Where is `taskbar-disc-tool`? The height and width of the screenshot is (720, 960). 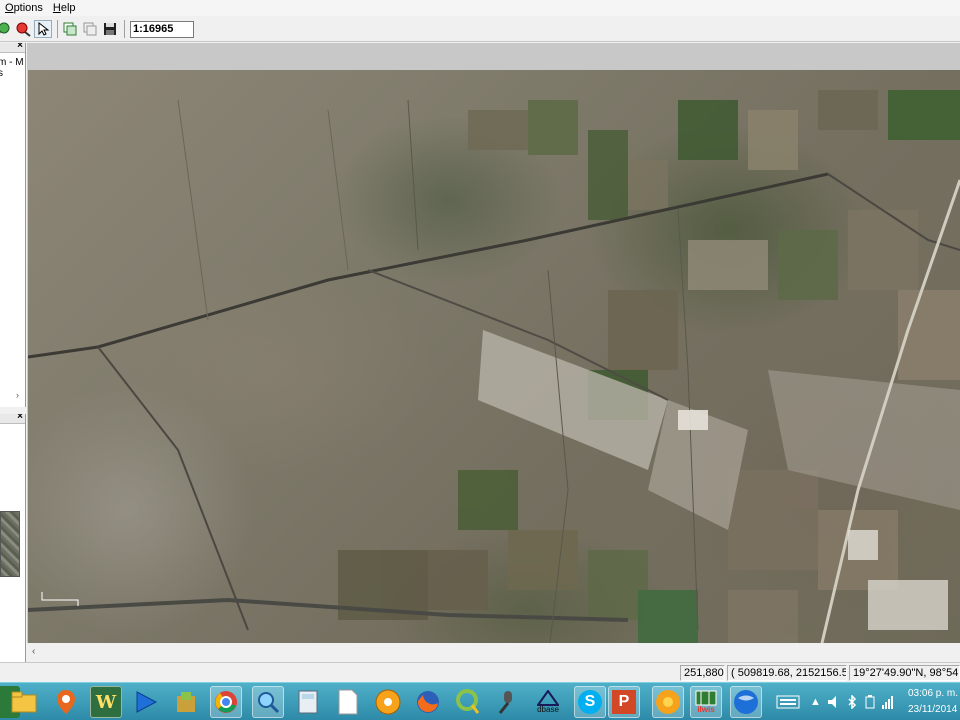
taskbar-disc-tool is located at coordinates (388, 702).